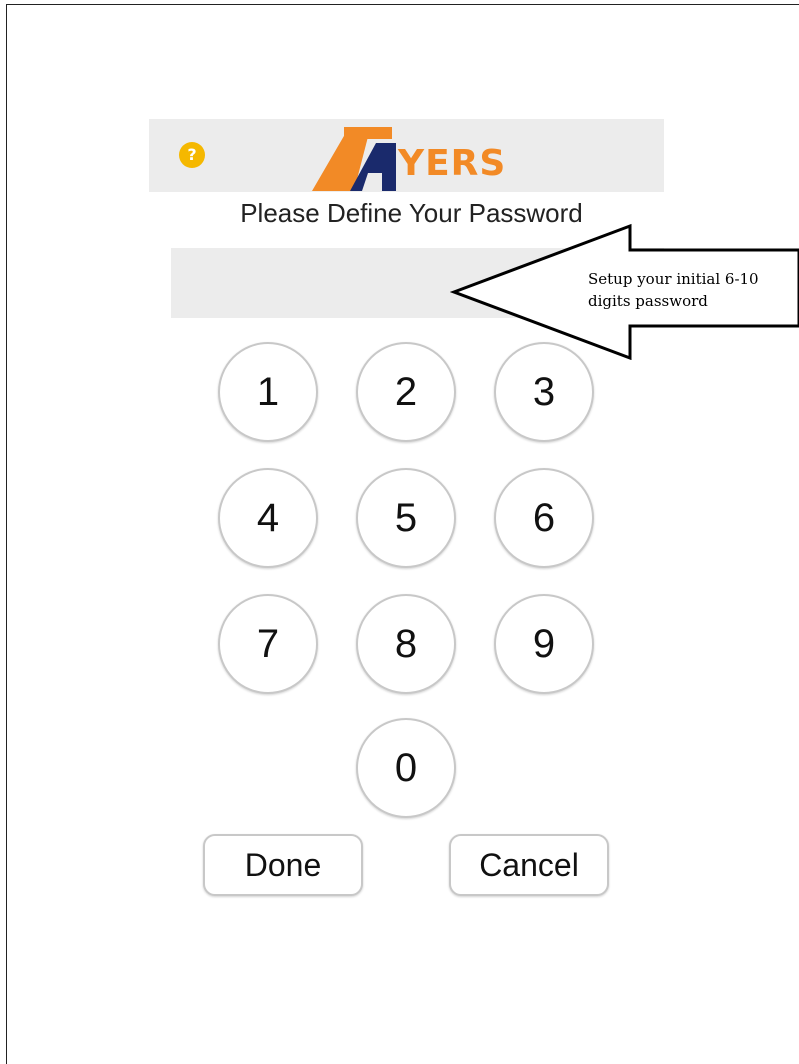 The width and height of the screenshot is (799, 1064). What do you see at coordinates (544, 518) in the screenshot?
I see `keypad-key-6: 6` at bounding box center [544, 518].